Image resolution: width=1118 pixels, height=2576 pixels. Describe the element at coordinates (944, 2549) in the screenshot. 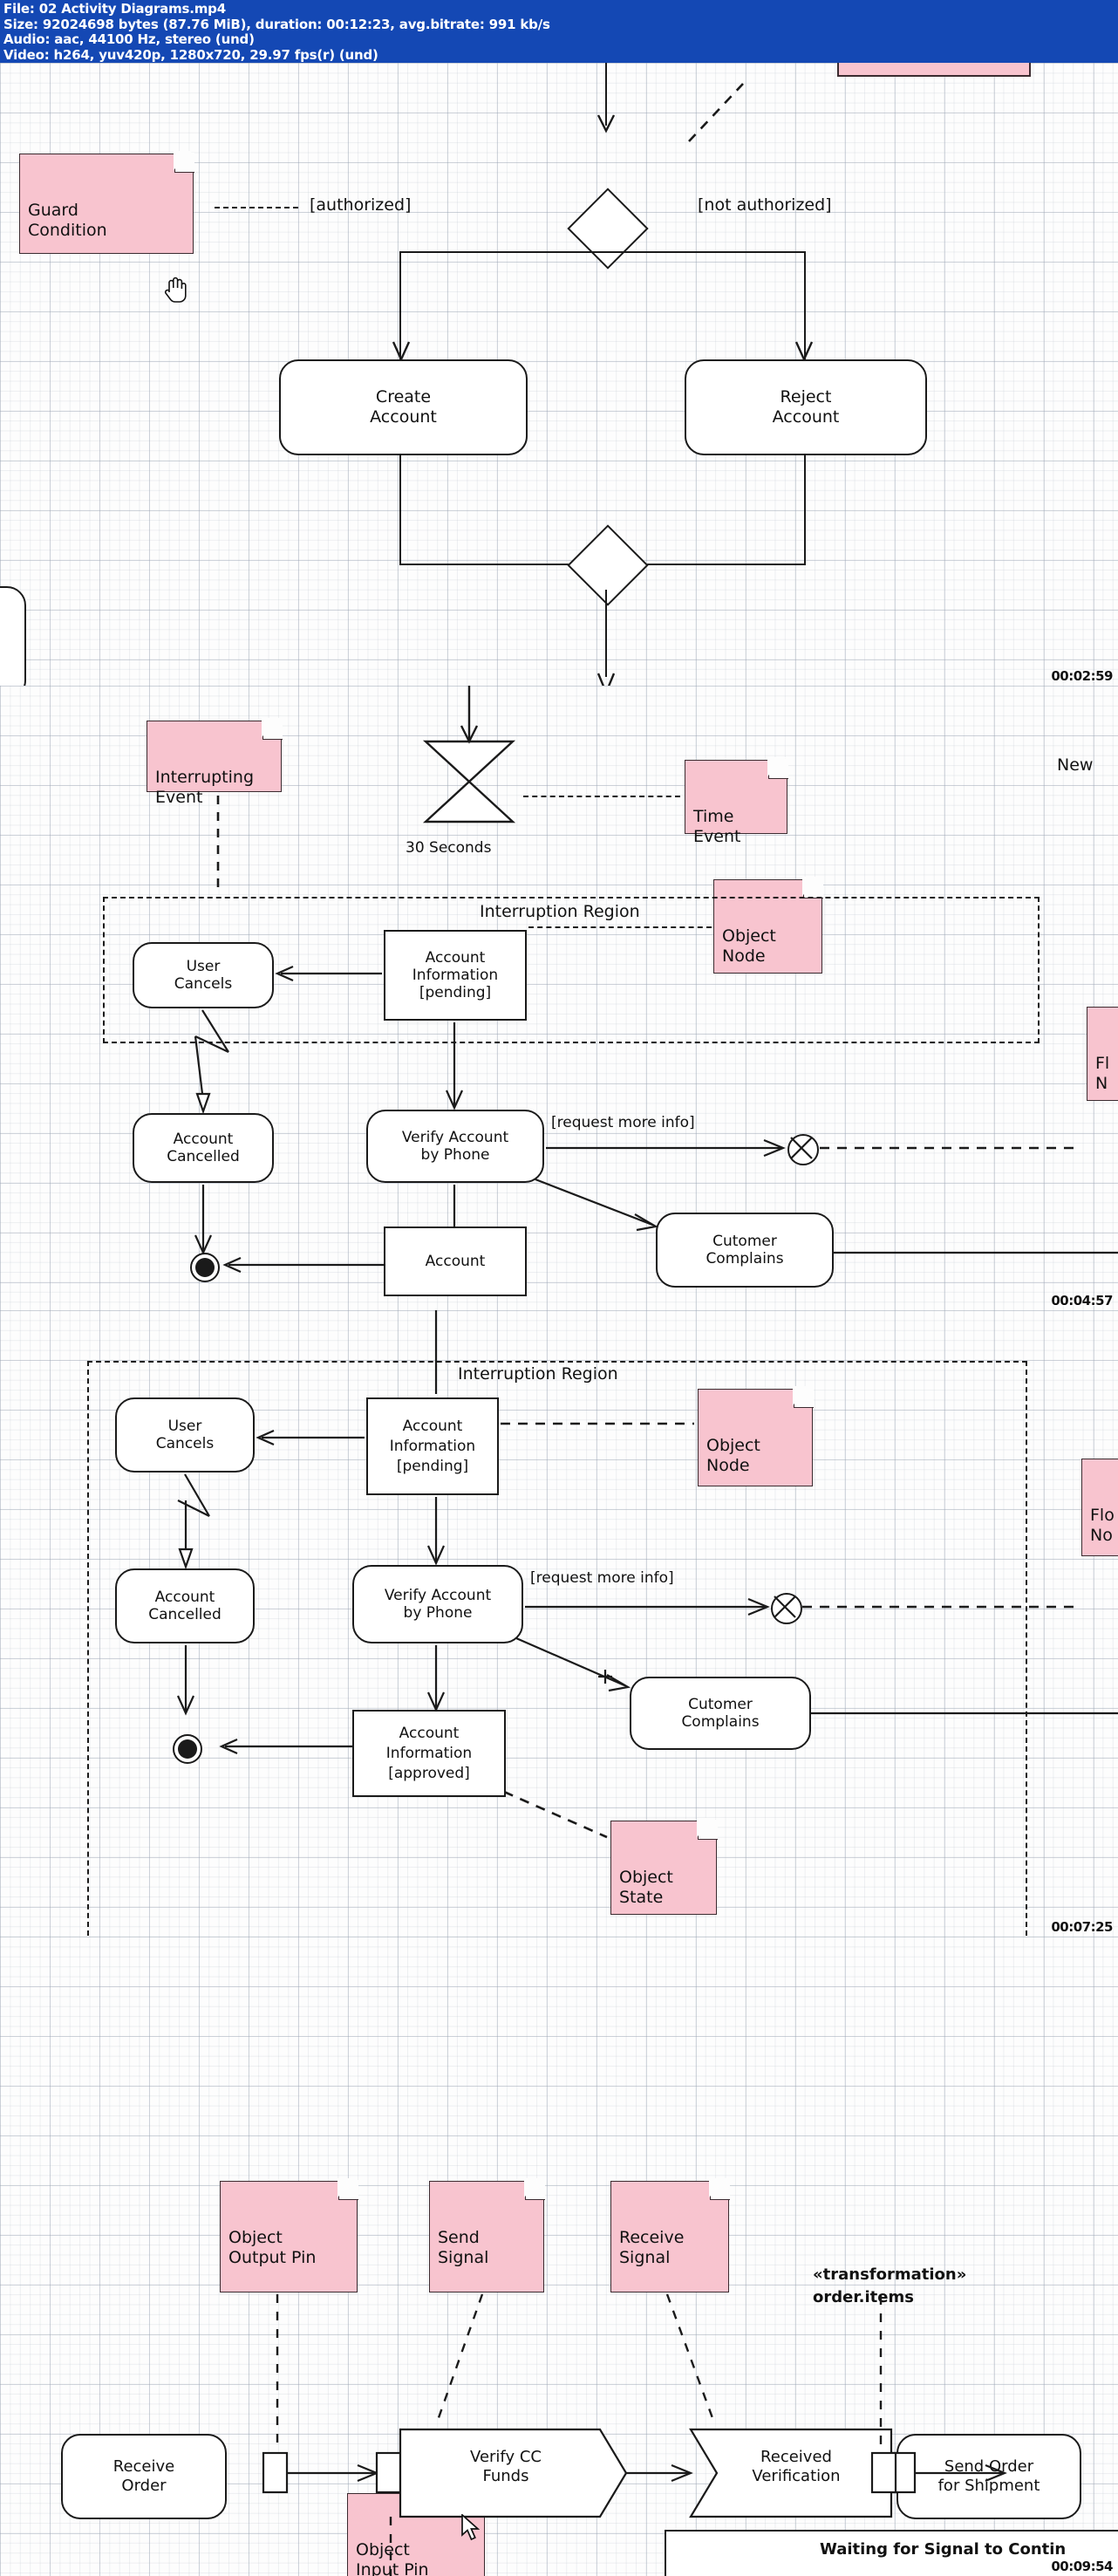

I see `frame-title-waiting-for-signal: Waiting for Signal to Contin` at that location.